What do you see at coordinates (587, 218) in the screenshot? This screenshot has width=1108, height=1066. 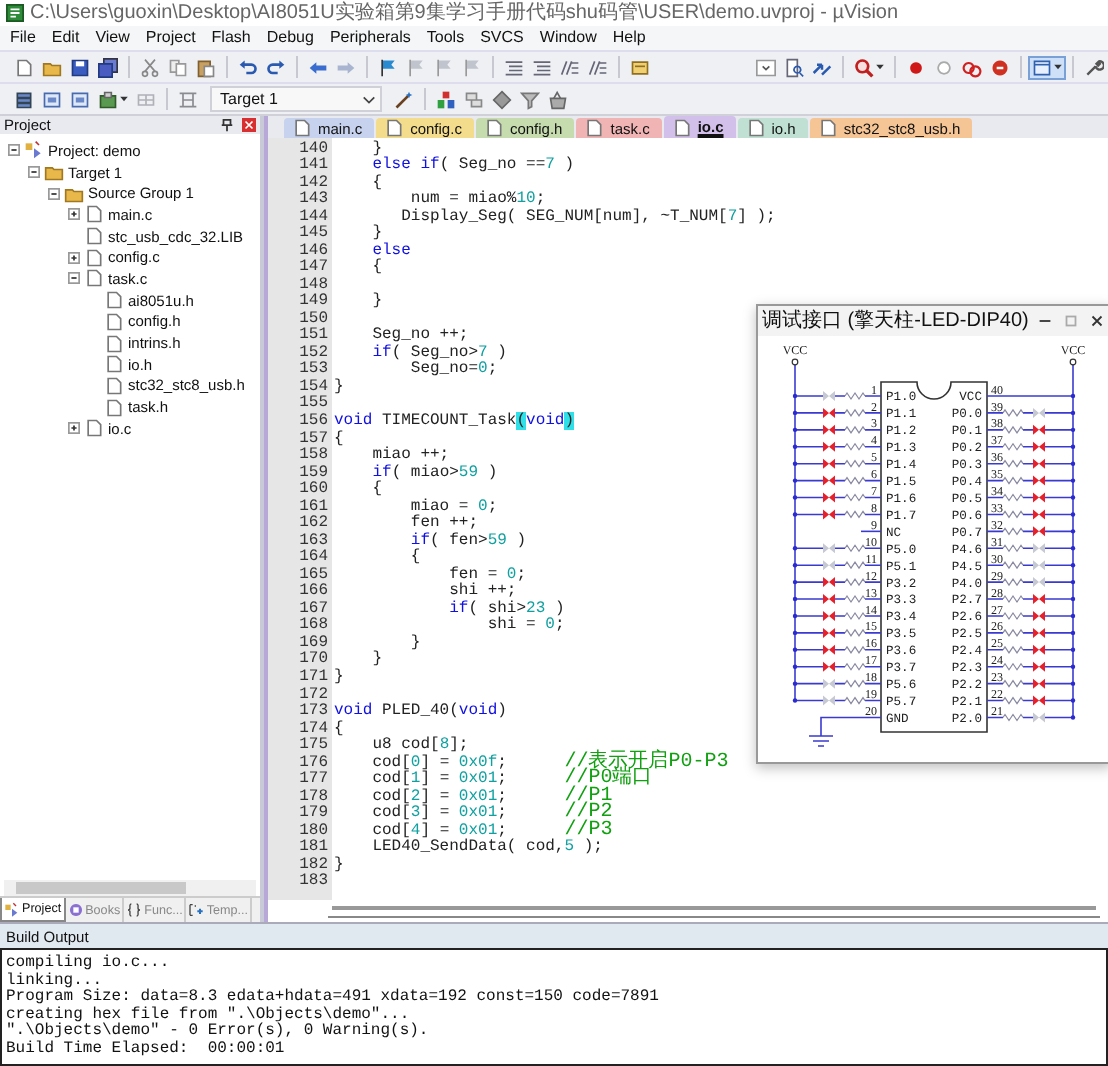 I see `code-line: Display_Seg( SEG_NUM[num], ~T_NUM[7] );` at bounding box center [587, 218].